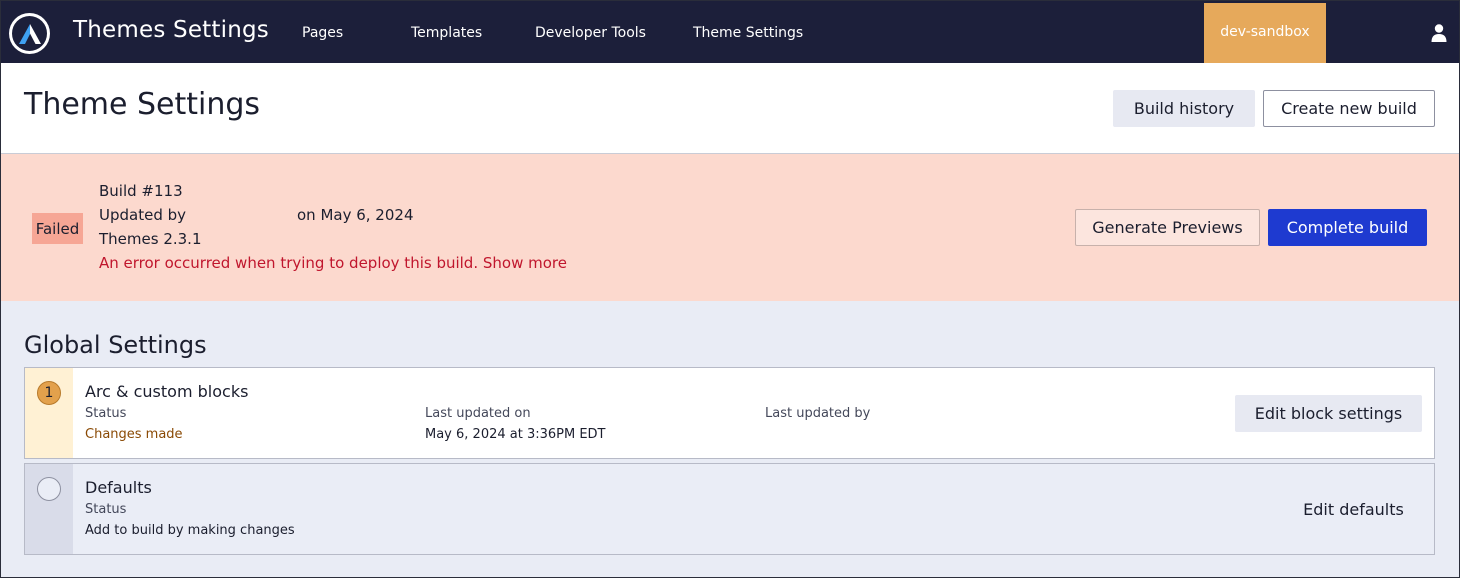 This screenshot has height=578, width=1460. What do you see at coordinates (1347, 227) in the screenshot?
I see `complete-build-button: Complete build` at bounding box center [1347, 227].